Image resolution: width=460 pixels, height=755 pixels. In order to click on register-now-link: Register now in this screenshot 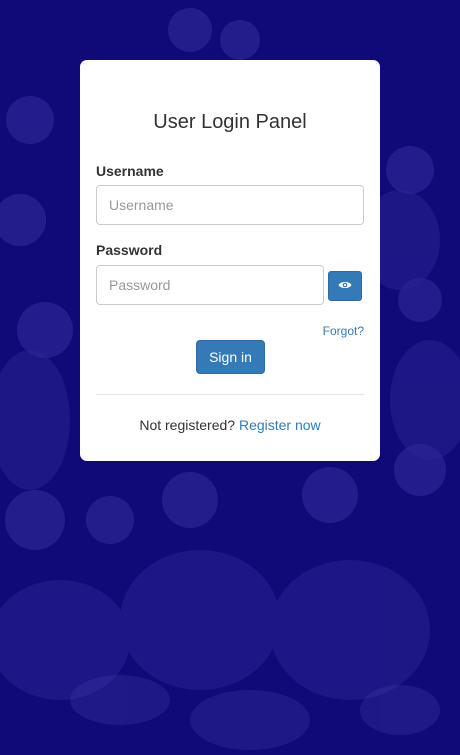, I will do `click(280, 425)`.